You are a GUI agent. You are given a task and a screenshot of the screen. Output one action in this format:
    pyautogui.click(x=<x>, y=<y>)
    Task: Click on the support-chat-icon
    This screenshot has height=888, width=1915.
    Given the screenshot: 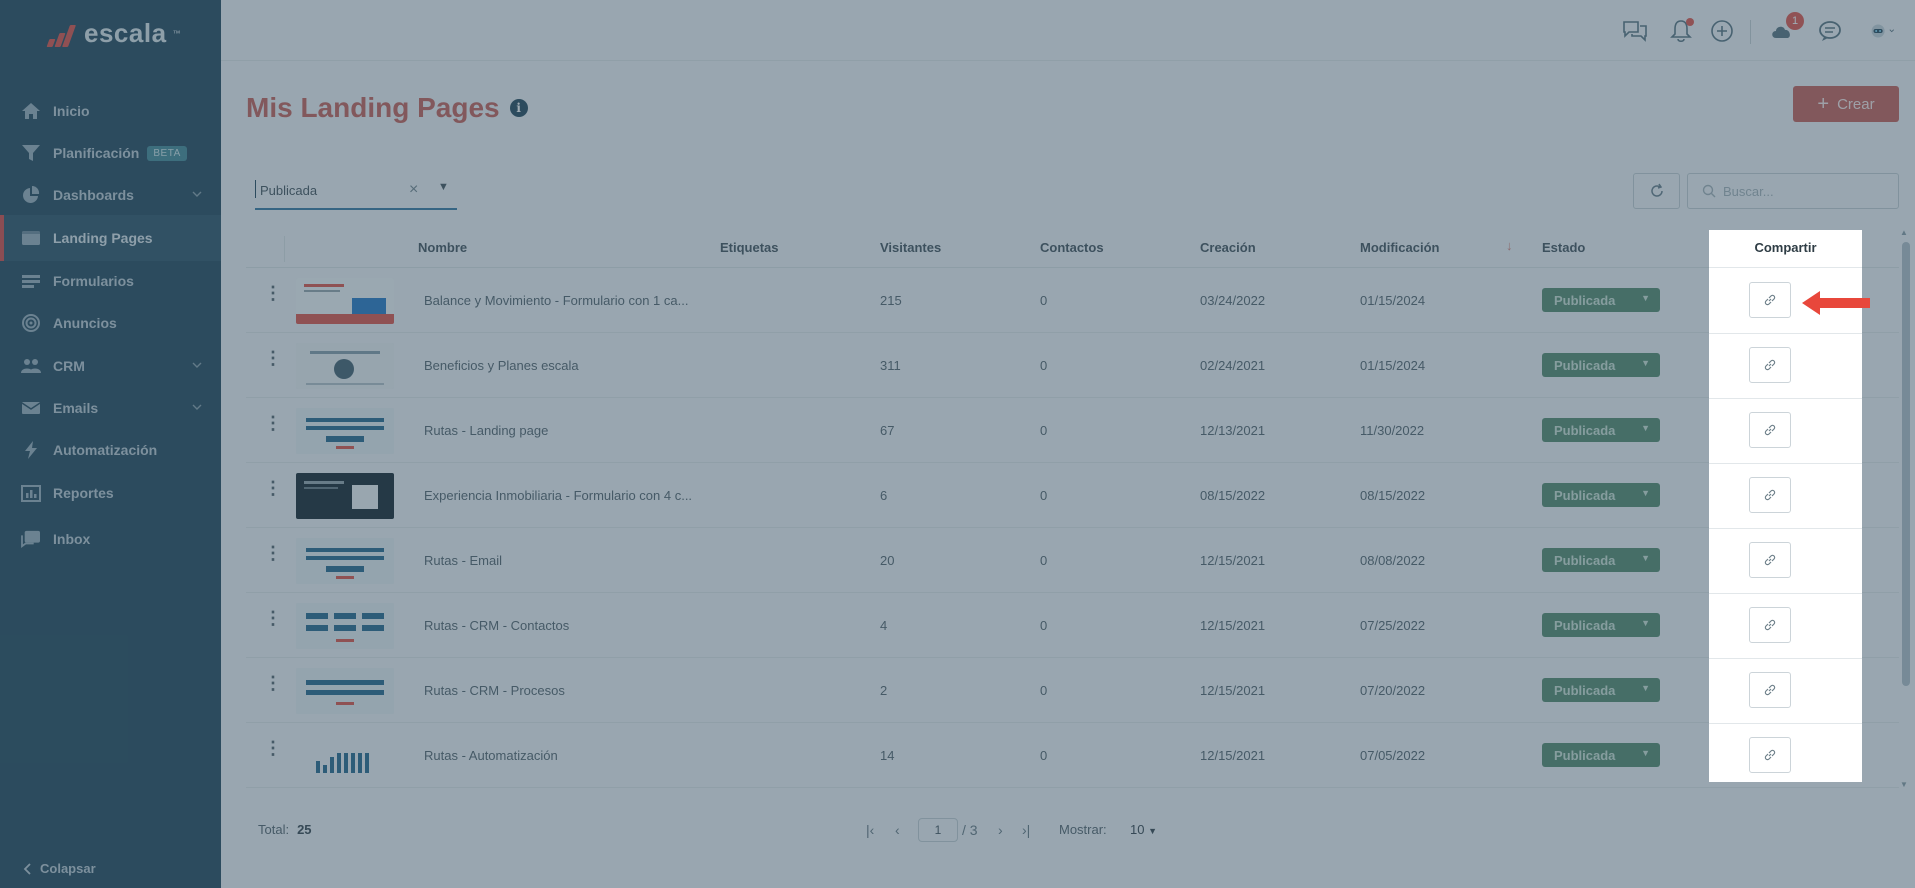 What is the action you would take?
    pyautogui.click(x=1830, y=31)
    